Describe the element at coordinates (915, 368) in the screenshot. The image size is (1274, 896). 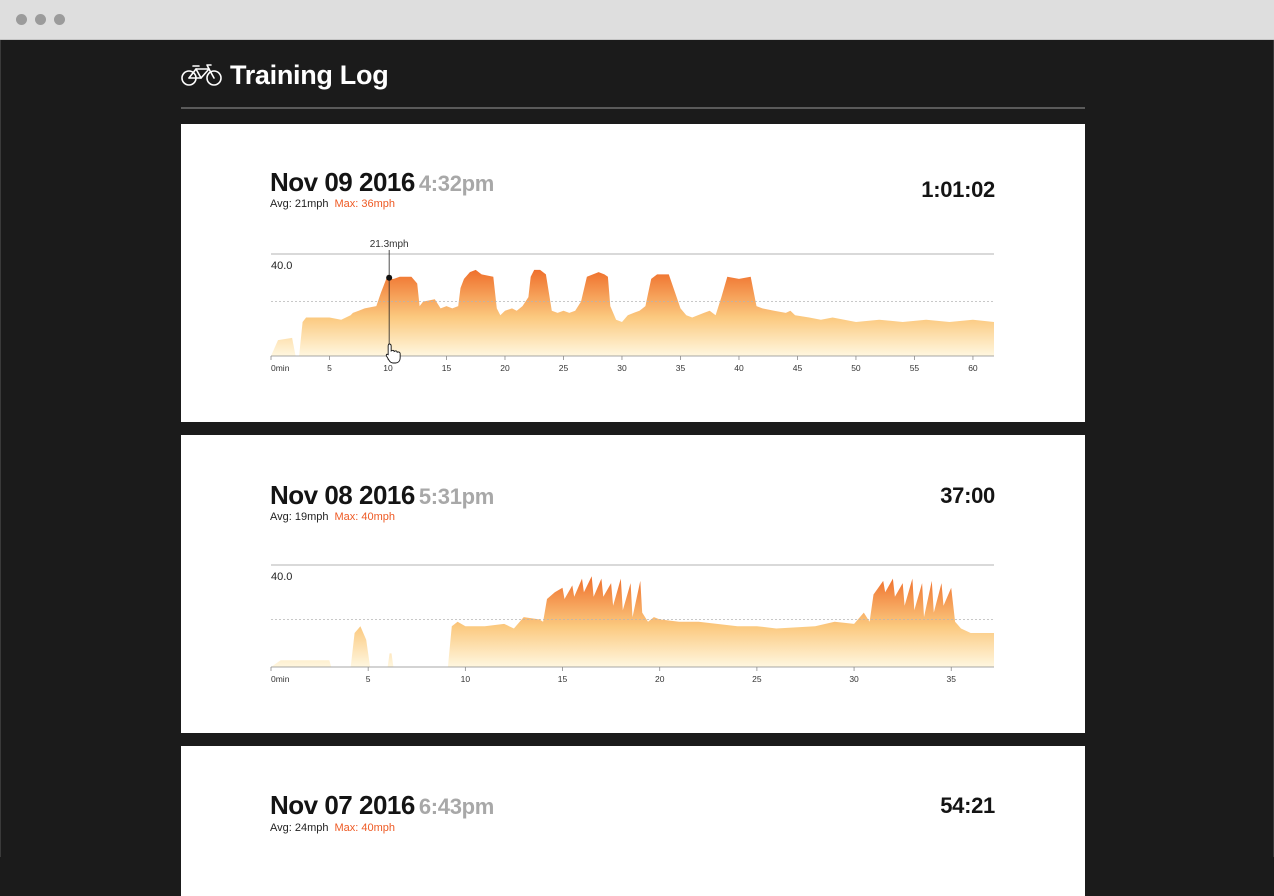
I see `x-axis-tick-label: 55` at that location.